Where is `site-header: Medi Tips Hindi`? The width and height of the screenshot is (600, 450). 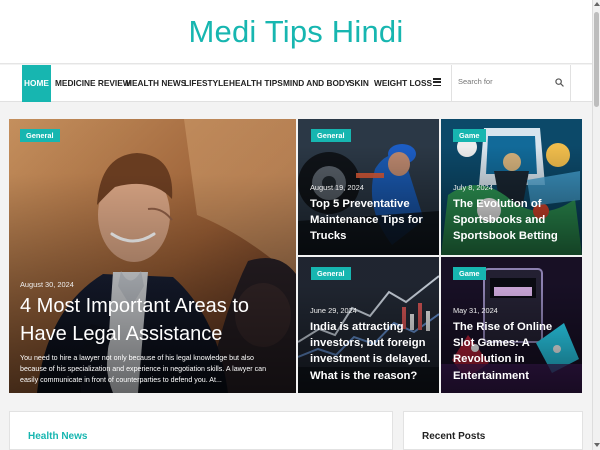 site-header: Medi Tips Hindi is located at coordinates (296, 32).